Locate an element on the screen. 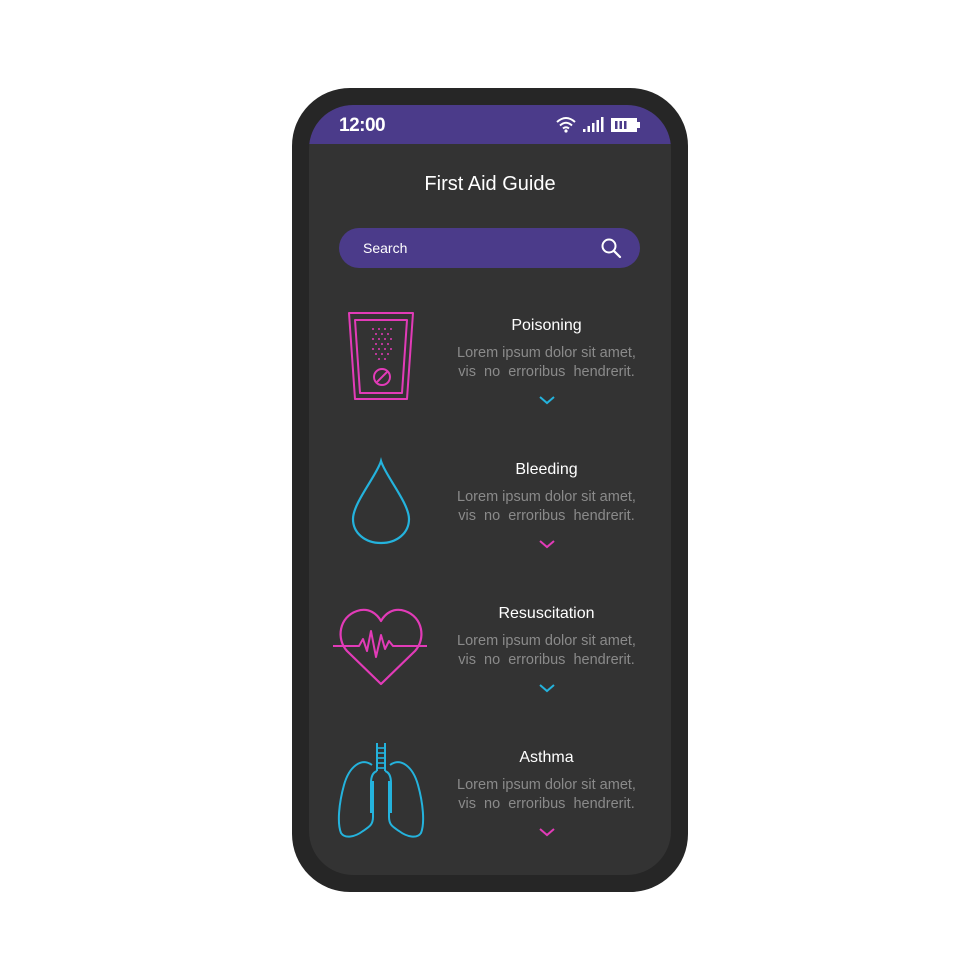 This screenshot has height=980, width=980. search-input: Search is located at coordinates (489, 248).